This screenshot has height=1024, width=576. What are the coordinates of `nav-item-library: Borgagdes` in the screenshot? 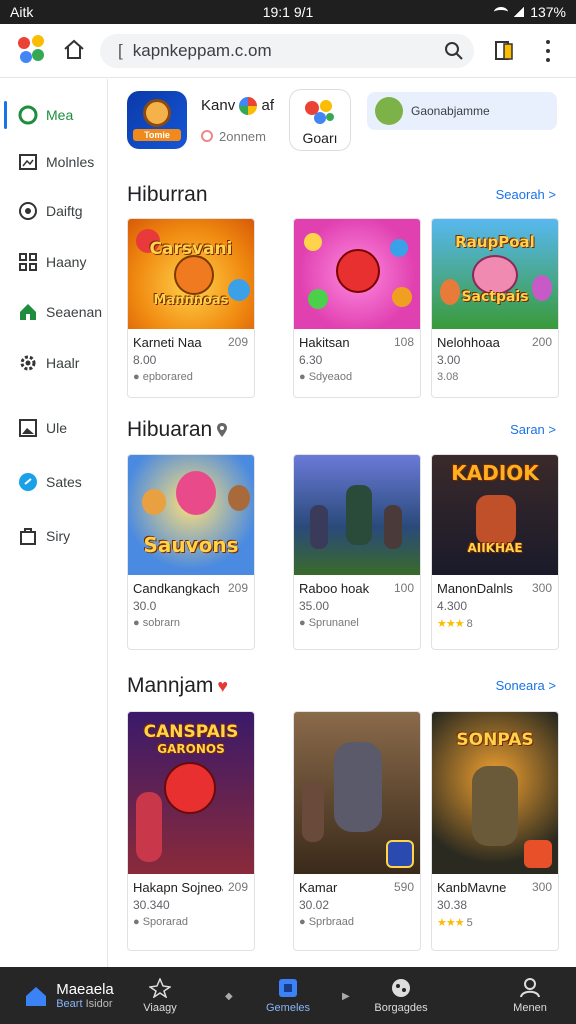 It's located at (401, 995).